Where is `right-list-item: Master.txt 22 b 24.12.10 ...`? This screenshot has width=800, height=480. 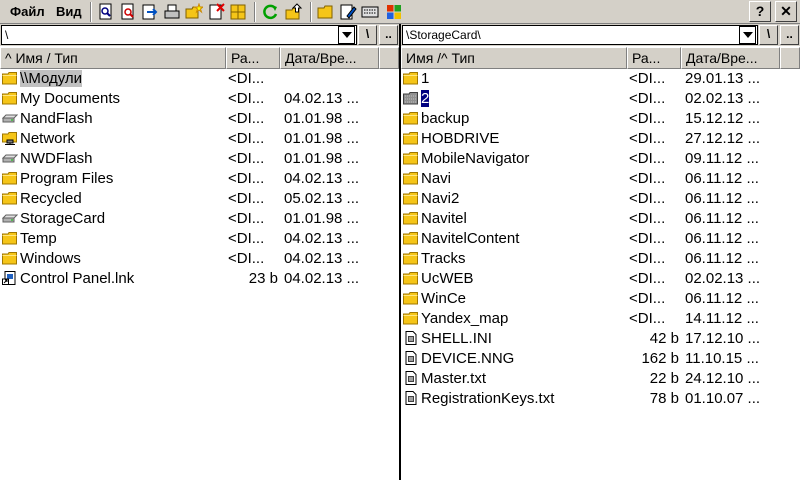 right-list-item: Master.txt 22 b 24.12.10 ... is located at coordinates (590, 379).